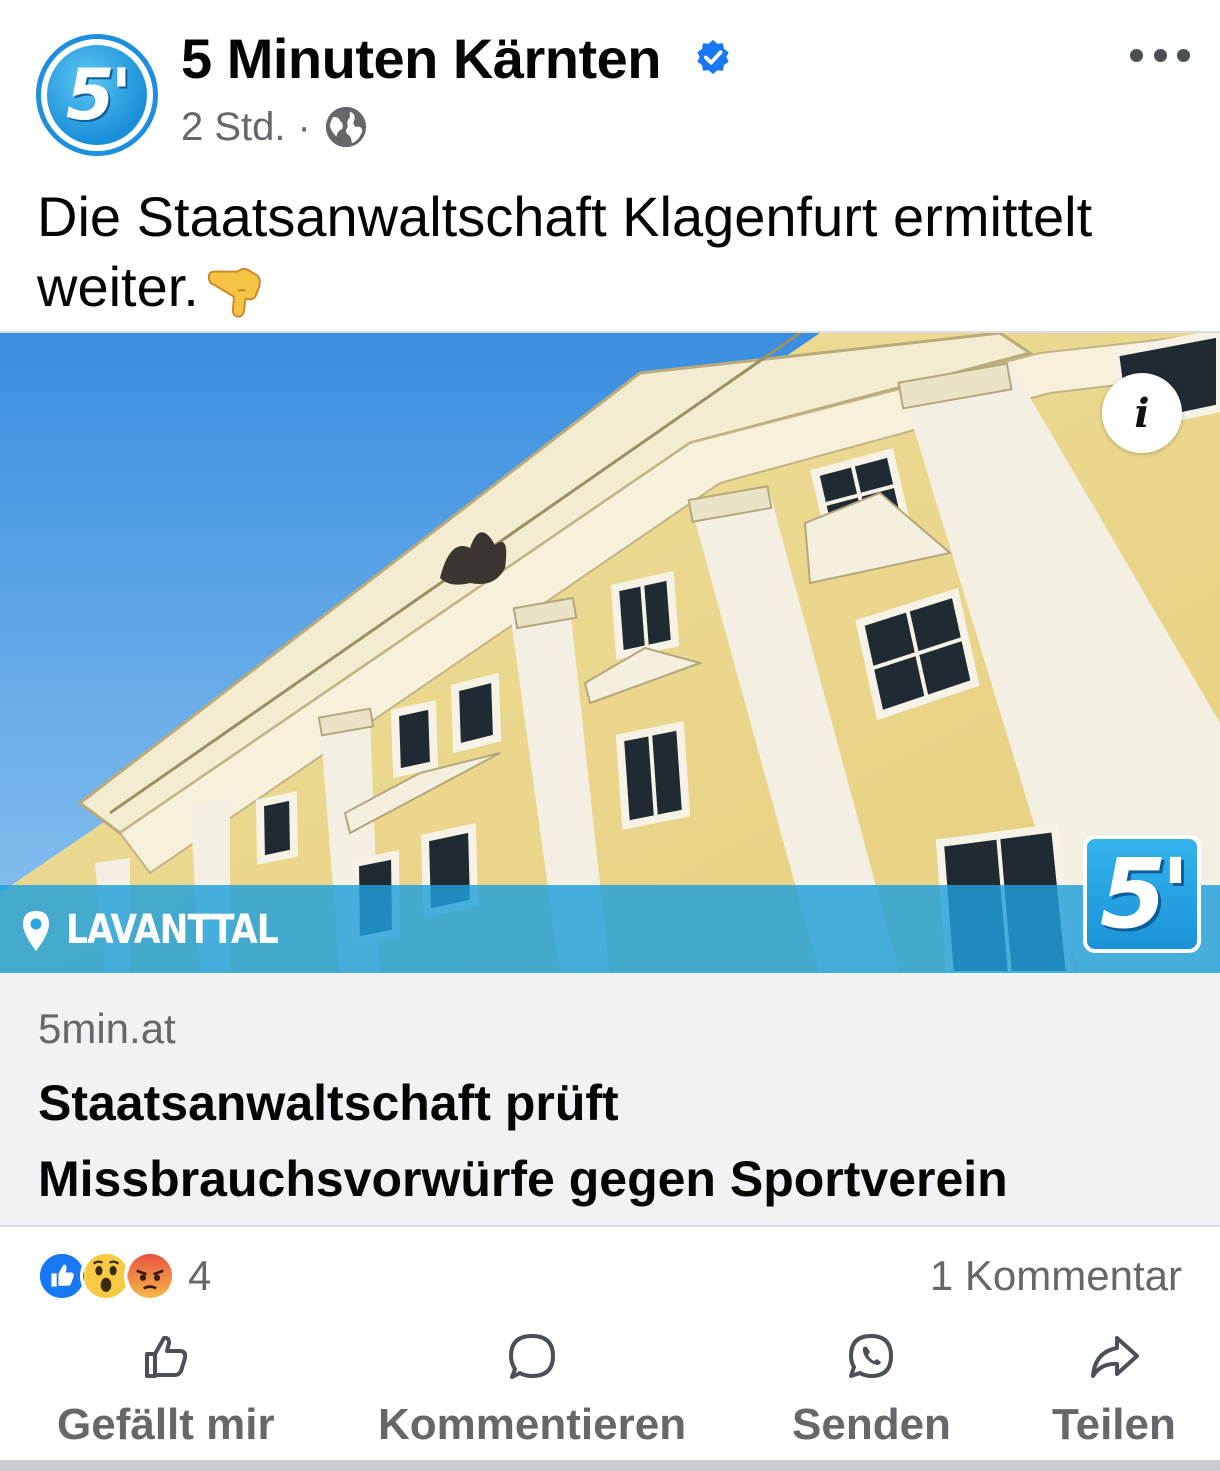 This screenshot has height=1471, width=1220. Describe the element at coordinates (532, 1356) in the screenshot. I see `comment-bubble-icon` at that location.